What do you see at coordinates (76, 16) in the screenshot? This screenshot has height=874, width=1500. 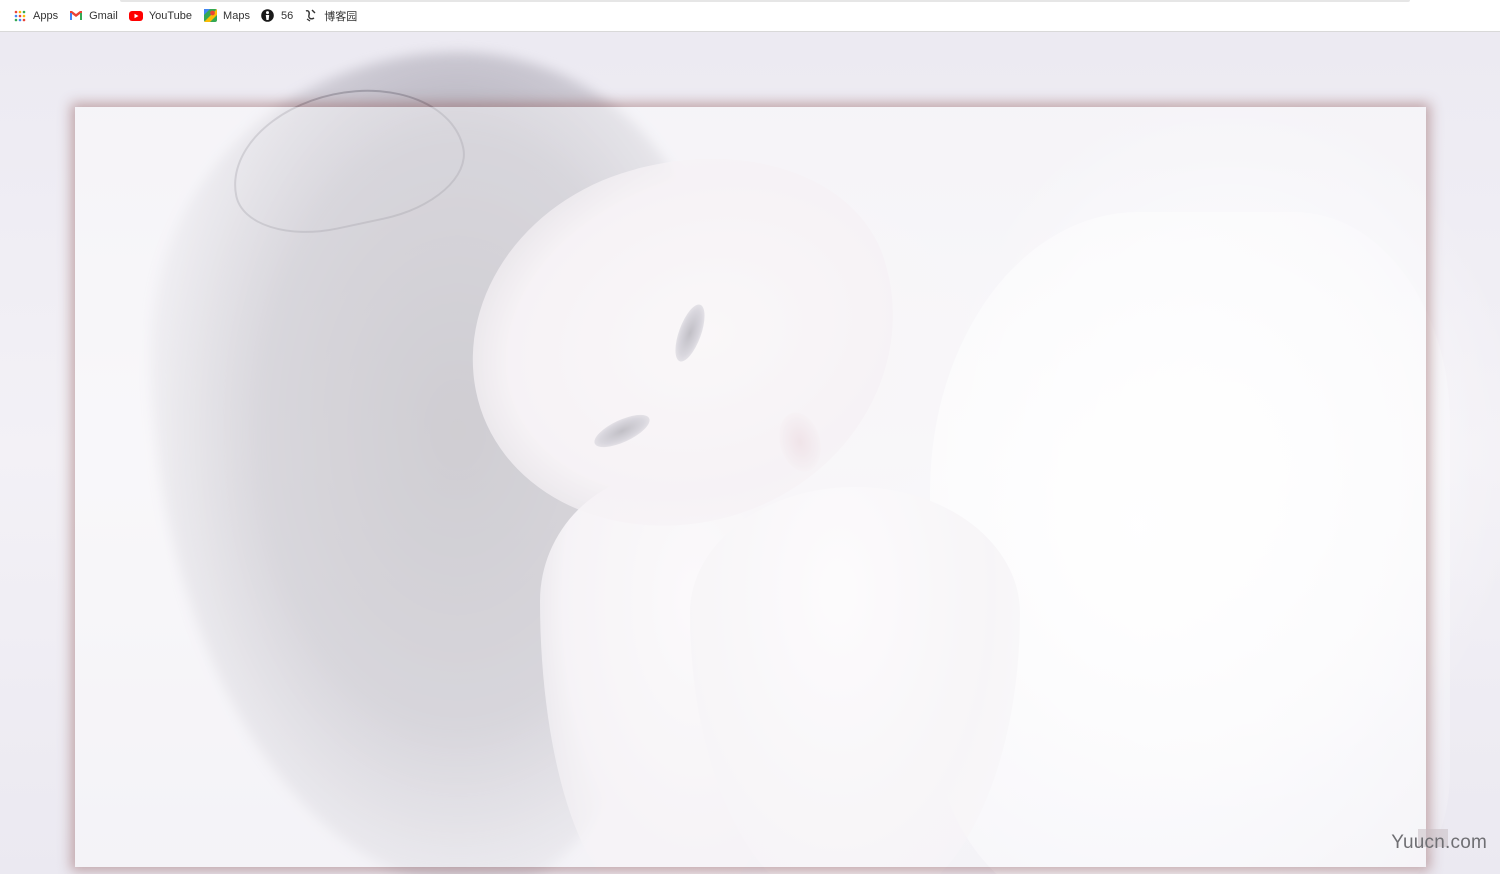 I see `gmail-icon` at bounding box center [76, 16].